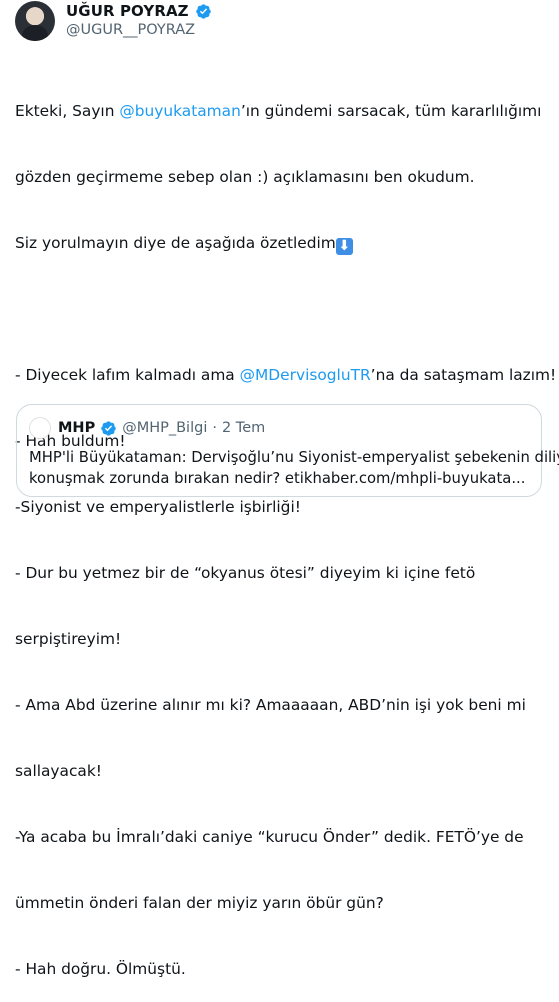 The height and width of the screenshot is (1002, 559). What do you see at coordinates (180, 111) in the screenshot?
I see `mention-link: @buyukataman` at bounding box center [180, 111].